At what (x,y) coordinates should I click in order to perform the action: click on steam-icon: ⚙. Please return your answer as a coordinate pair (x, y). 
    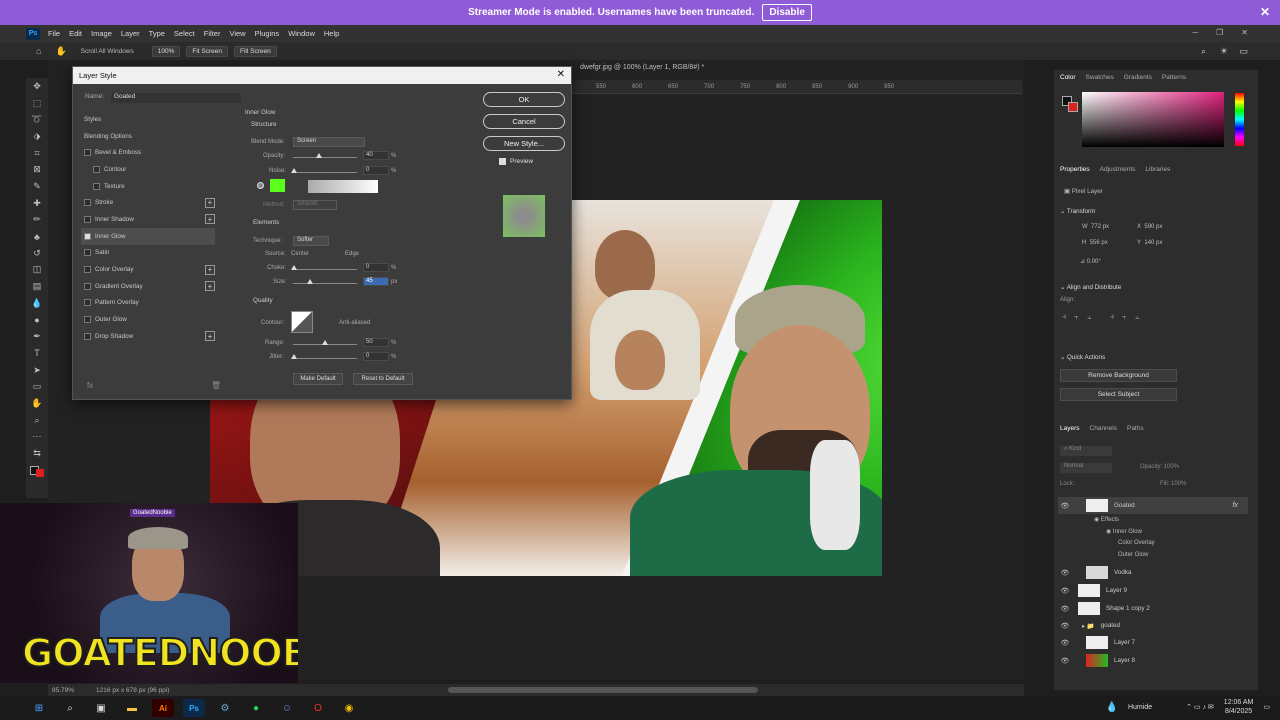
    Looking at the image, I should click on (225, 708).